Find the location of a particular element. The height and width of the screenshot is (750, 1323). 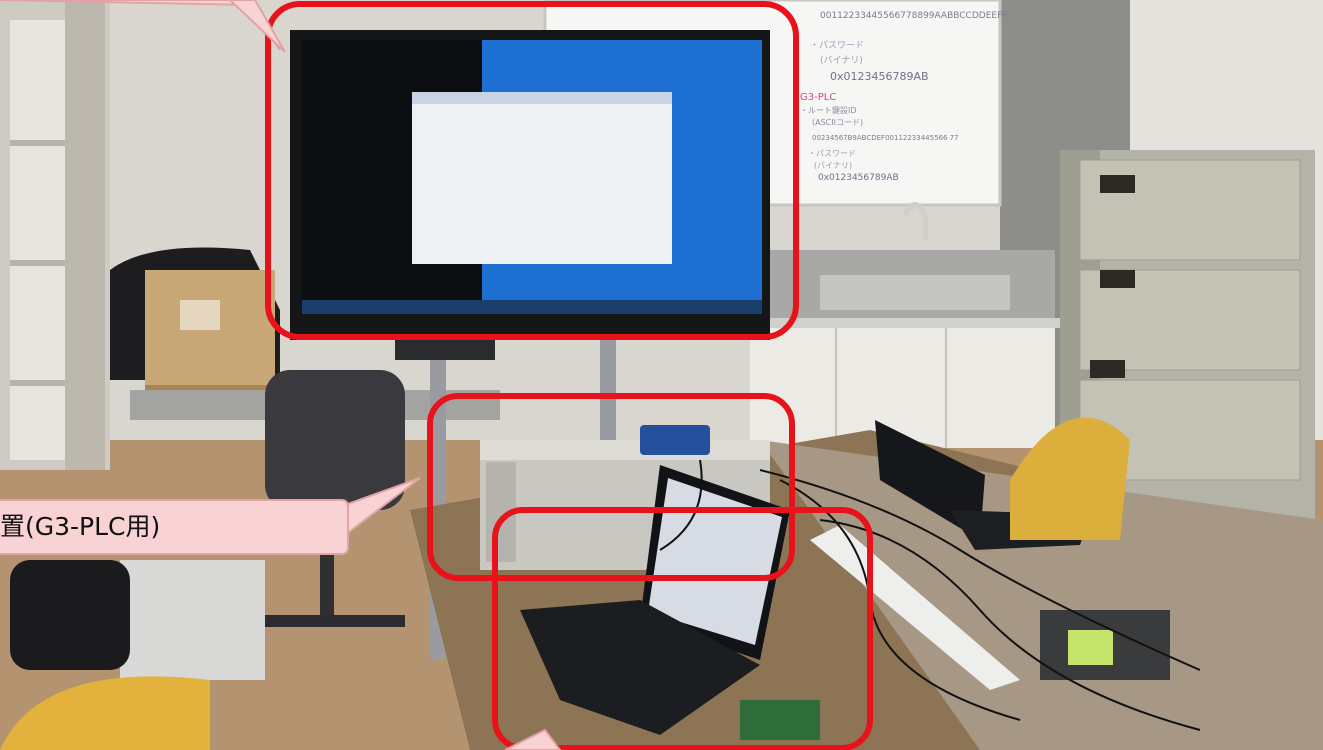

whiteboard-line: ・ルート鍵設ID is located at coordinates (828, 110).